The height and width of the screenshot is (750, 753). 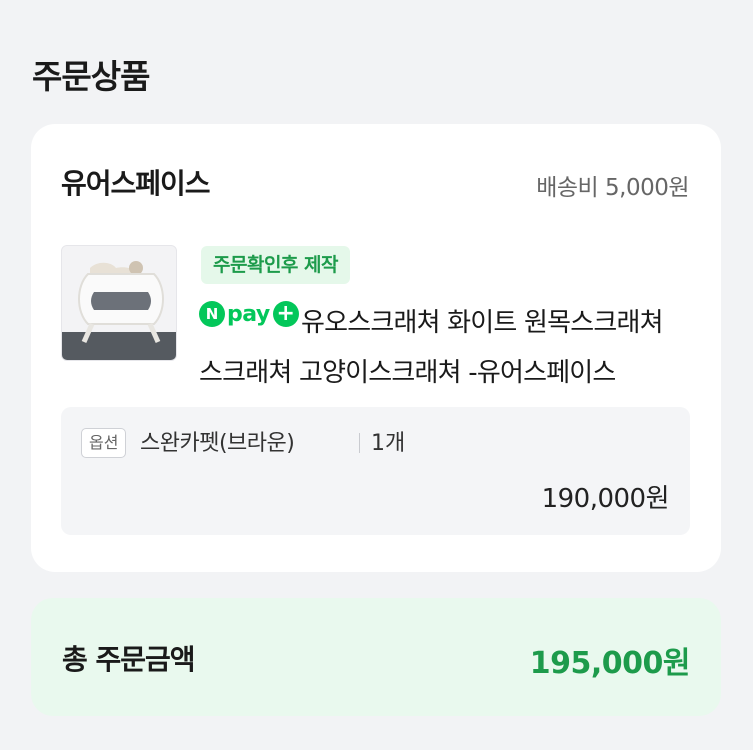 What do you see at coordinates (610, 663) in the screenshot?
I see `total-amount: 195,000원` at bounding box center [610, 663].